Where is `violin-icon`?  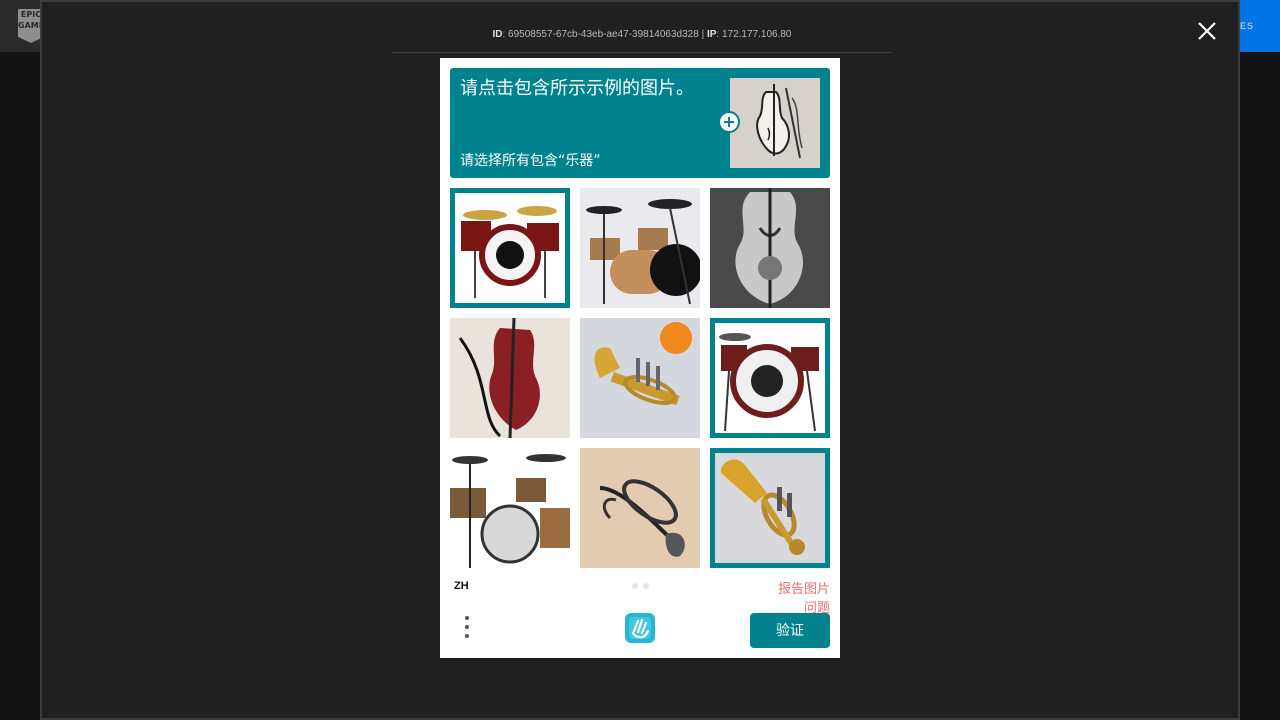 violin-icon is located at coordinates (770, 248).